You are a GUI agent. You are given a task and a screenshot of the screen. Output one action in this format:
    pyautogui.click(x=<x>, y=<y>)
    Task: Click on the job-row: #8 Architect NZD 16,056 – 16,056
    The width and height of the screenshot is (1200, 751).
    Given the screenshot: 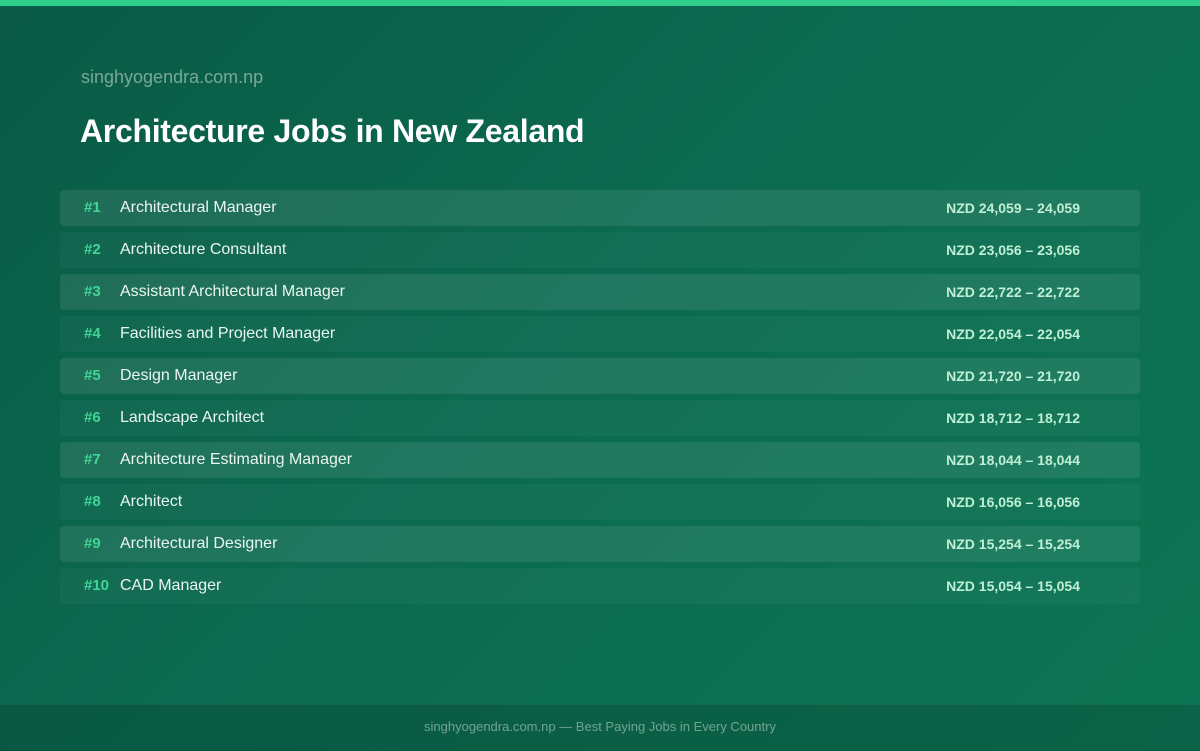 What is the action you would take?
    pyautogui.click(x=600, y=502)
    